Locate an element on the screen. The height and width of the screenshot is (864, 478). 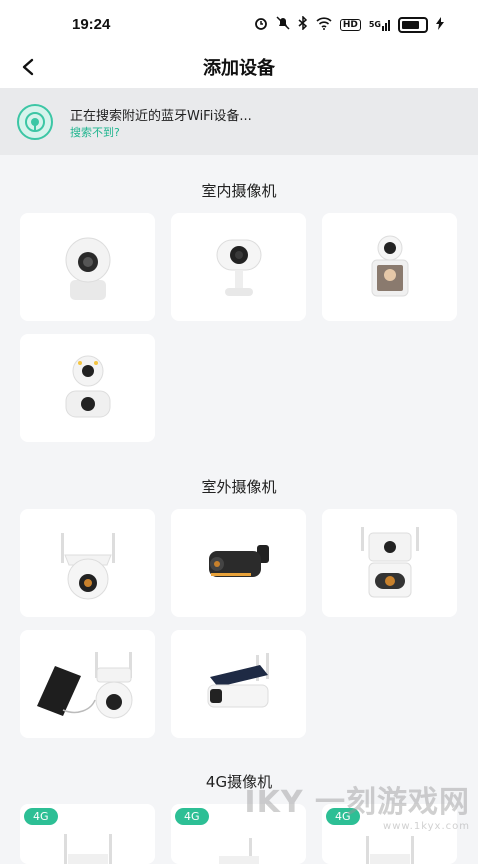
watermark-url: www.1kyx.com is located at coordinates (426, 826).